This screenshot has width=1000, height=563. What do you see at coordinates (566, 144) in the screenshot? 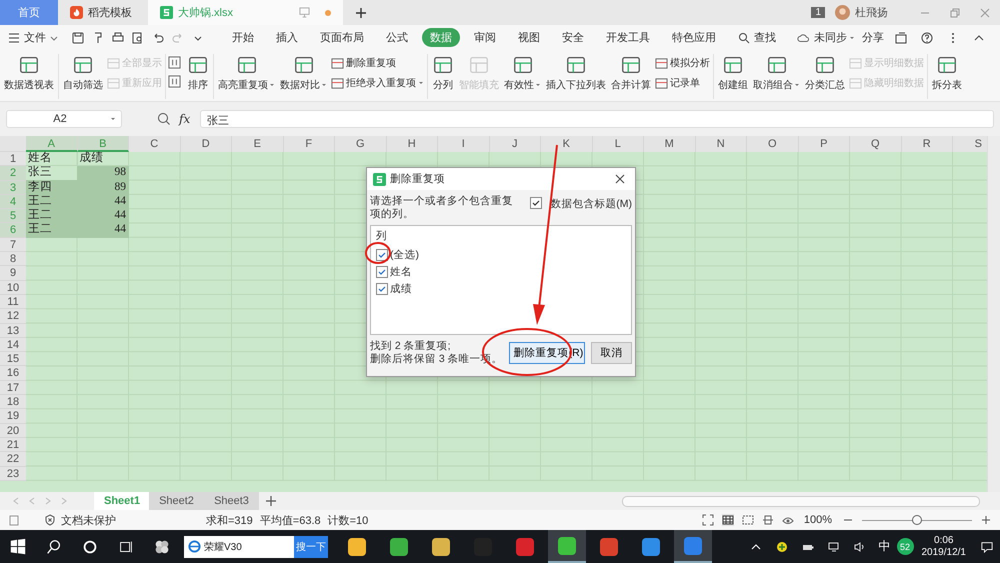
I see `column-header: K` at bounding box center [566, 144].